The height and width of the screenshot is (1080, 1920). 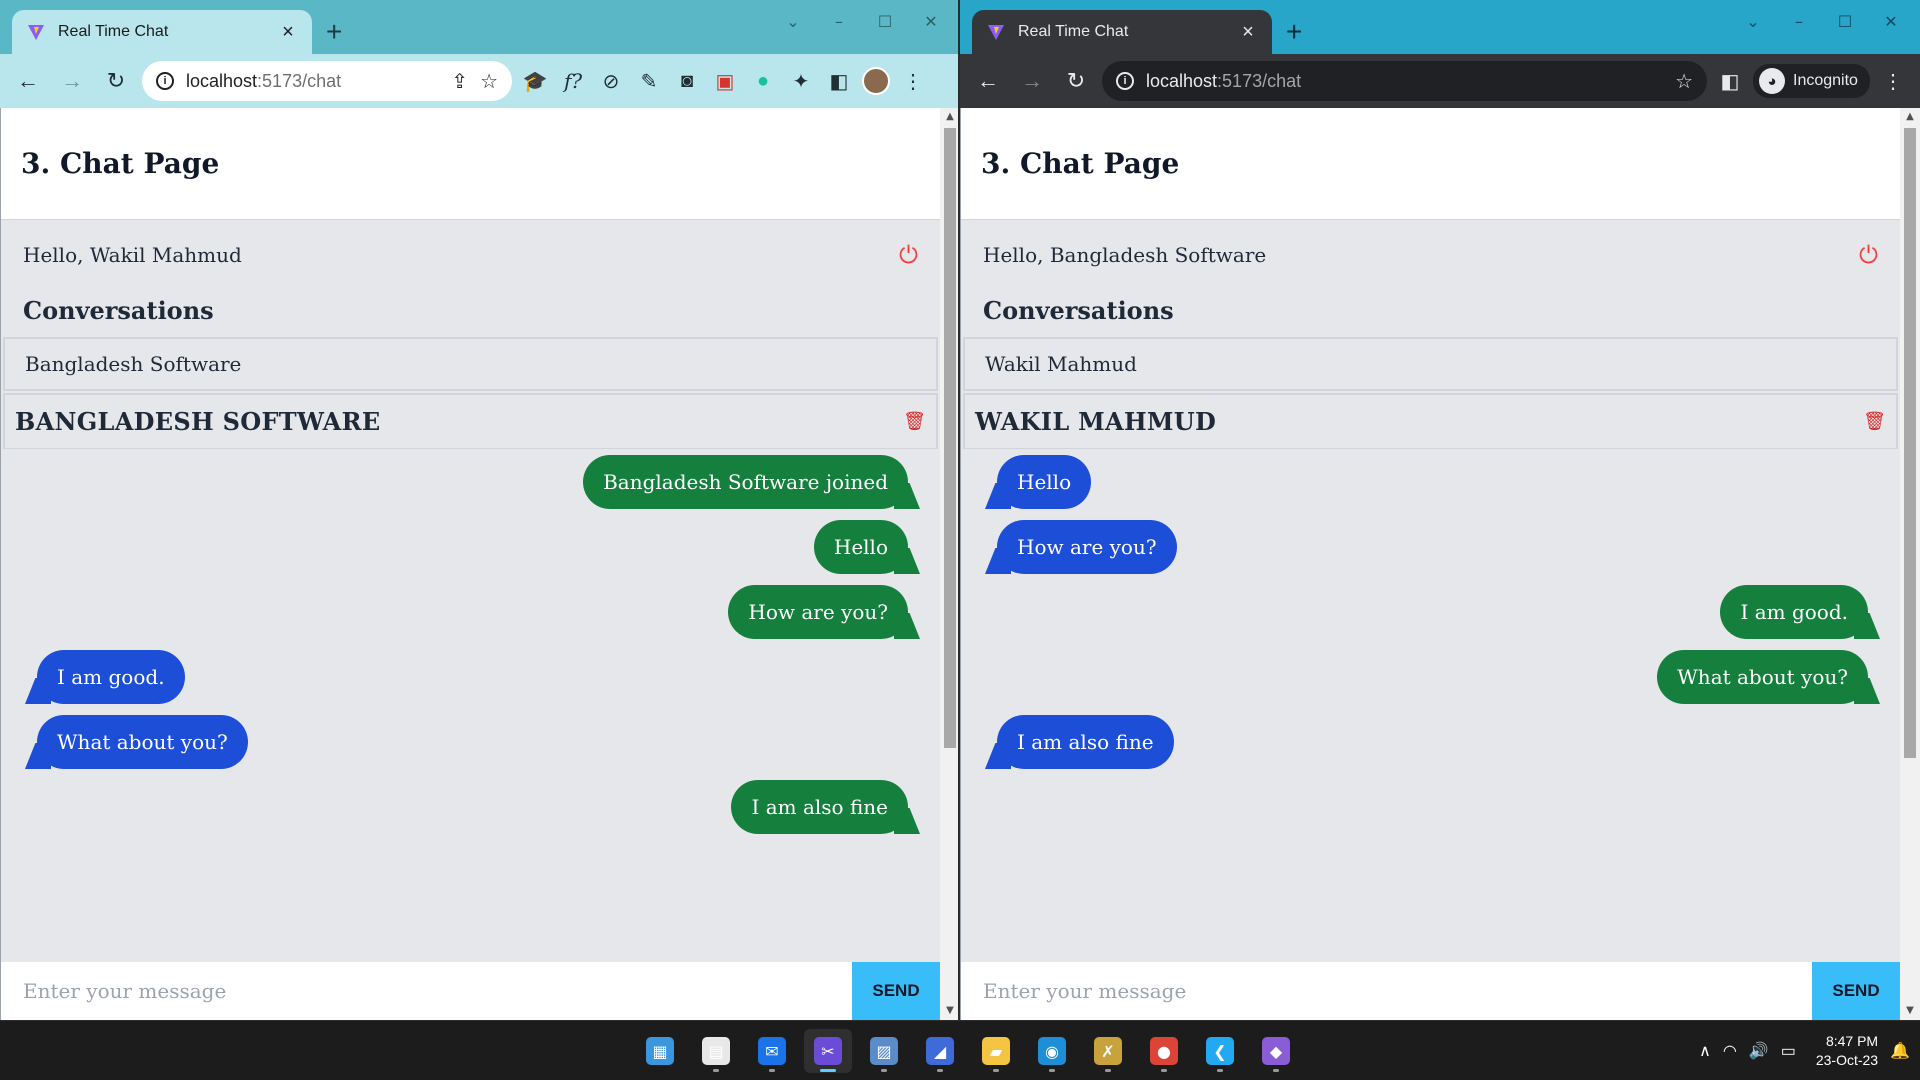 What do you see at coordinates (1759, 1051) in the screenshot?
I see `volume-icon: 🔊` at bounding box center [1759, 1051].